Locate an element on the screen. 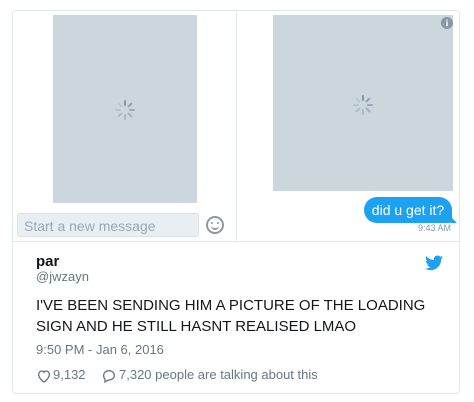 The height and width of the screenshot is (402, 474). reply-icon is located at coordinates (109, 376).